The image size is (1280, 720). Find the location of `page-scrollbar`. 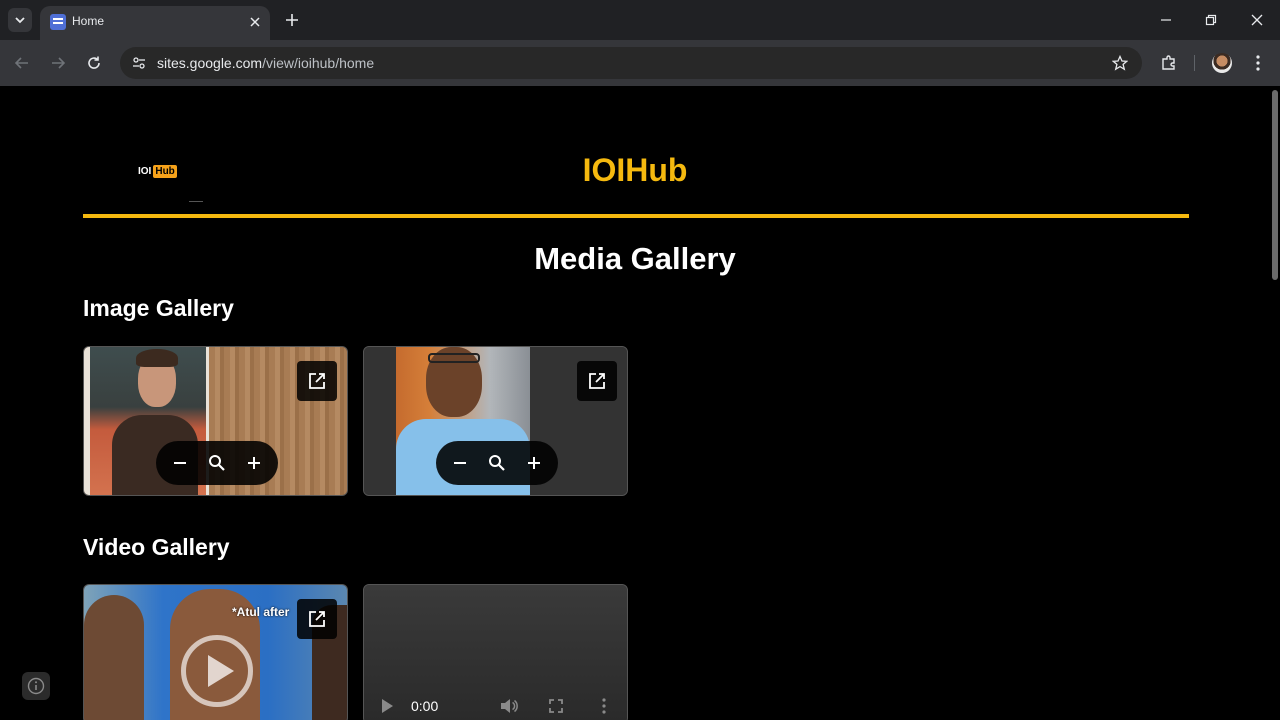

page-scrollbar is located at coordinates (1275, 404).